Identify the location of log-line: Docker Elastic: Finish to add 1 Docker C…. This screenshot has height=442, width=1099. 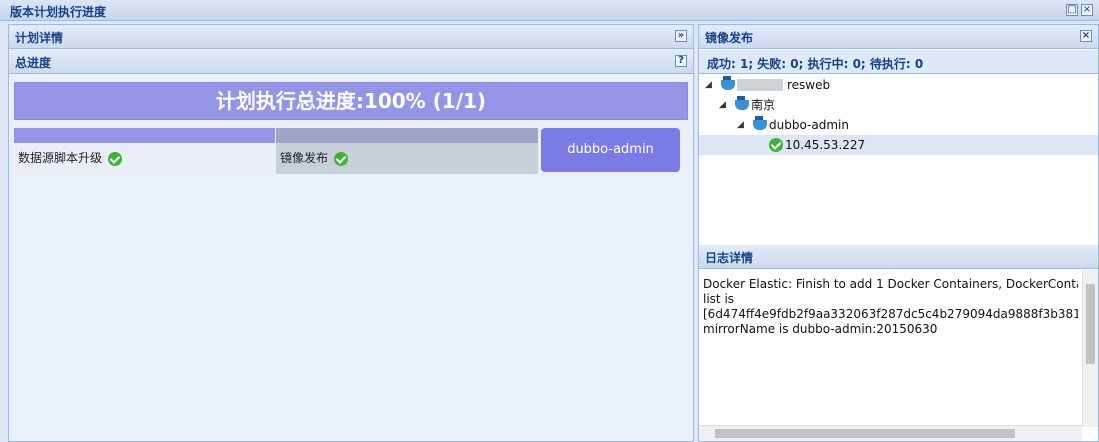
(890, 284).